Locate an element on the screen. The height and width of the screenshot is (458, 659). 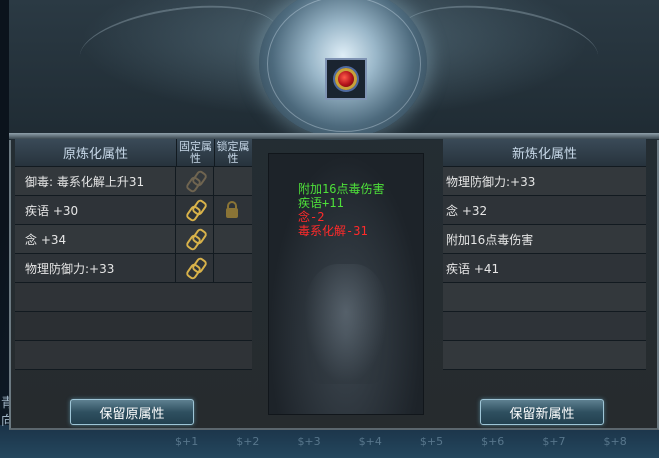
original-attributes-header: 原炼化属性 固定属性 锁定属性 is located at coordinates (133, 153).